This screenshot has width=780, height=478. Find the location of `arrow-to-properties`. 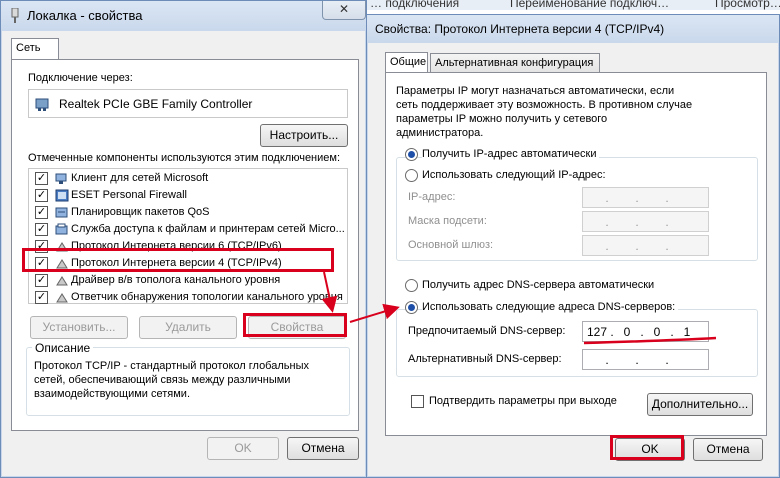

arrow-to-properties is located at coordinates (329, 292).